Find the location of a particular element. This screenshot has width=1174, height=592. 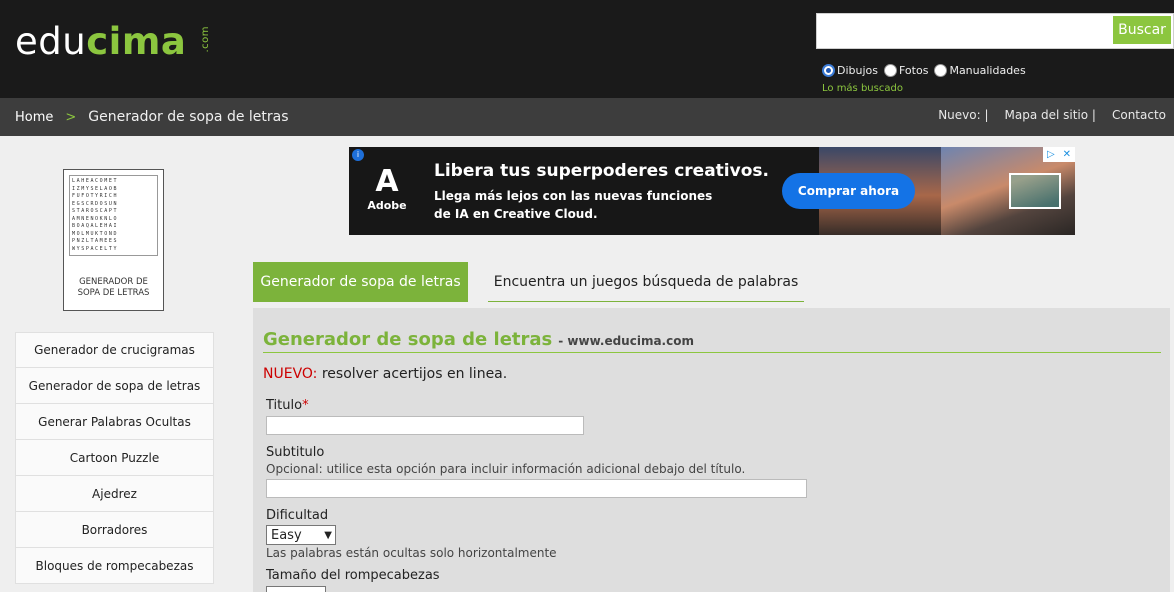

logo-text-edu: edu is located at coordinates (51, 41).